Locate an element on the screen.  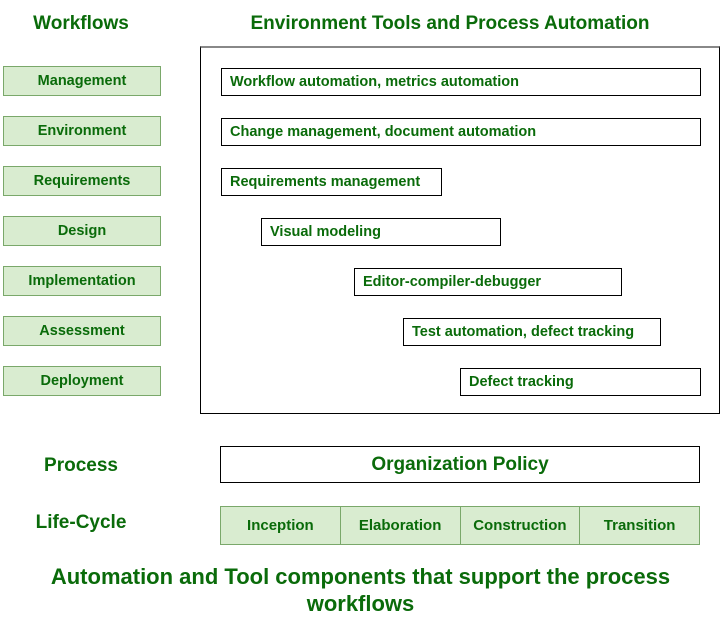
tool-bar-5: Test automation, defect tracking is located at coordinates (532, 332).